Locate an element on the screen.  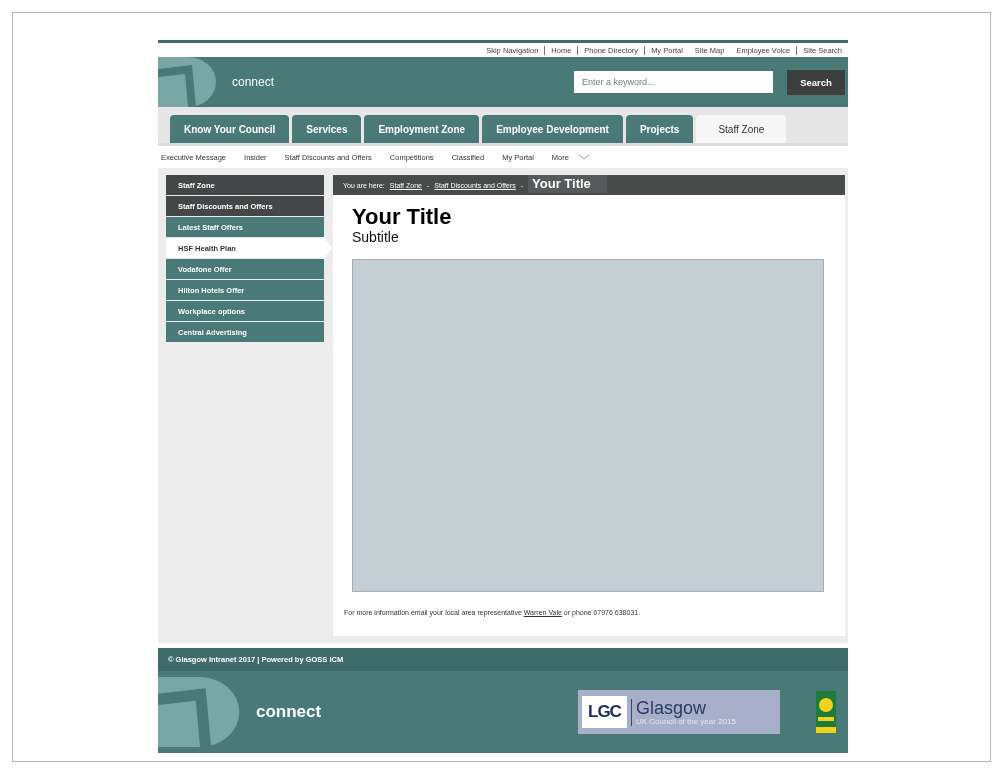
page-title: Your Title is located at coordinates (402, 217).